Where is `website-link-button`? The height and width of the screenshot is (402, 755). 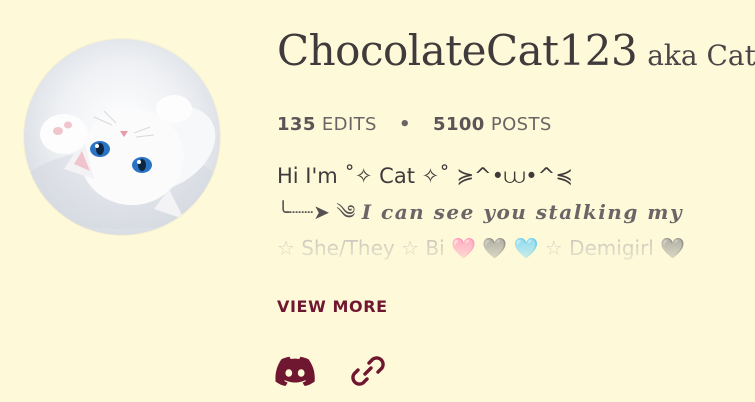
website-link-button is located at coordinates (368, 371).